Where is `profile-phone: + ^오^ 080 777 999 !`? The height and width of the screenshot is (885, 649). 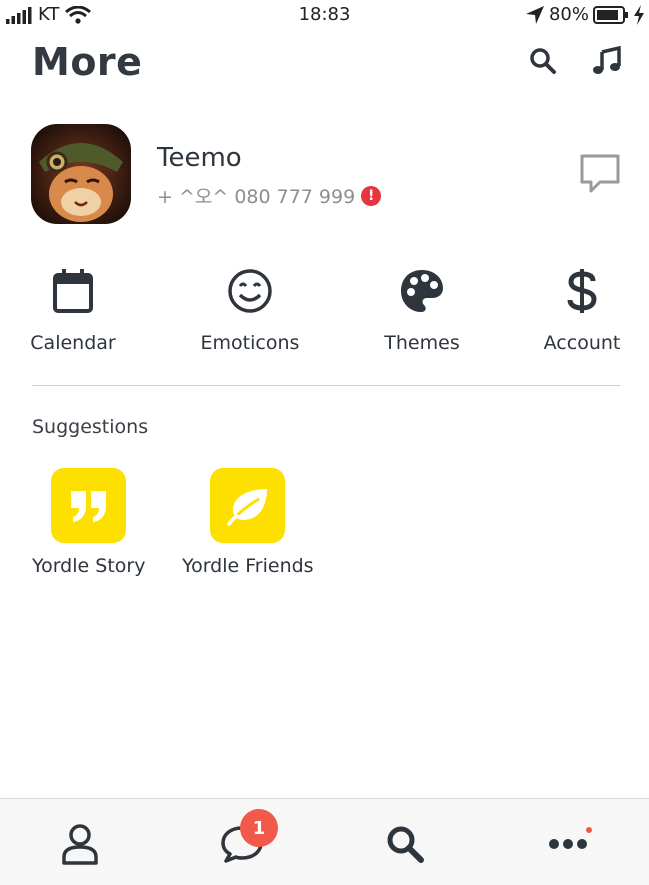
profile-phone: + ^오^ 080 777 999 ! is located at coordinates (269, 195).